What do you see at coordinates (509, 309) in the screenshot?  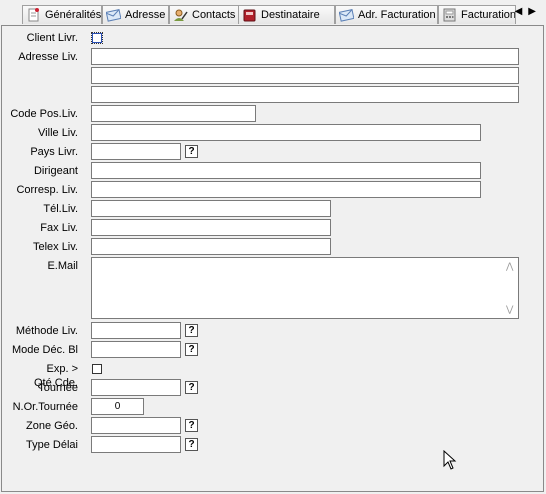 I see `scroll-down-icon: ⋁` at bounding box center [509, 309].